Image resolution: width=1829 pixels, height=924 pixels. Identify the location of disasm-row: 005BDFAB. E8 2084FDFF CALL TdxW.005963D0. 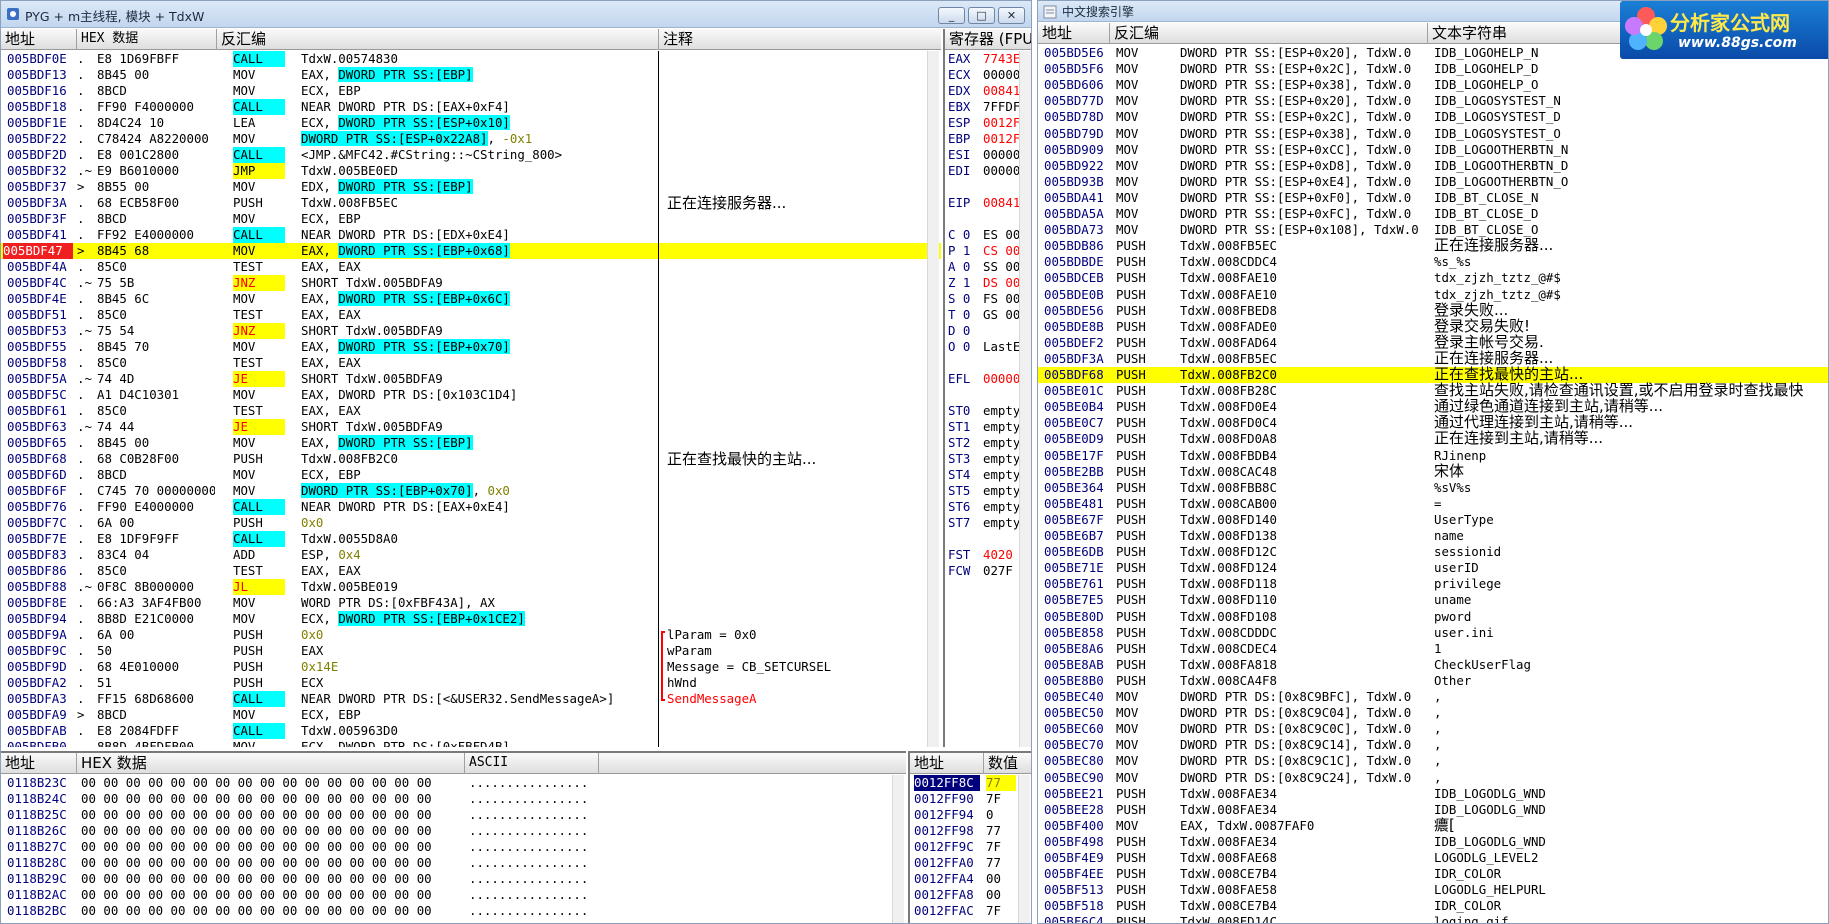
(471, 731).